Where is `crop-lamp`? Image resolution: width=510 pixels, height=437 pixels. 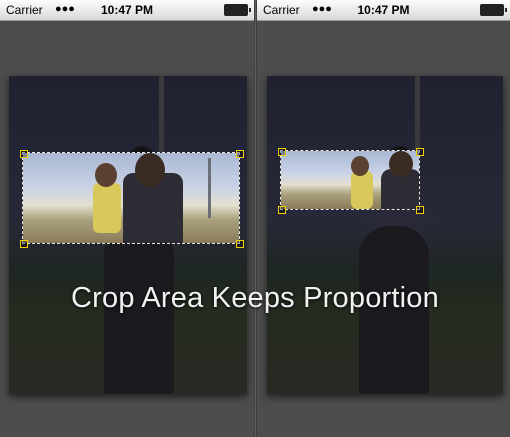 crop-lamp is located at coordinates (209, 188).